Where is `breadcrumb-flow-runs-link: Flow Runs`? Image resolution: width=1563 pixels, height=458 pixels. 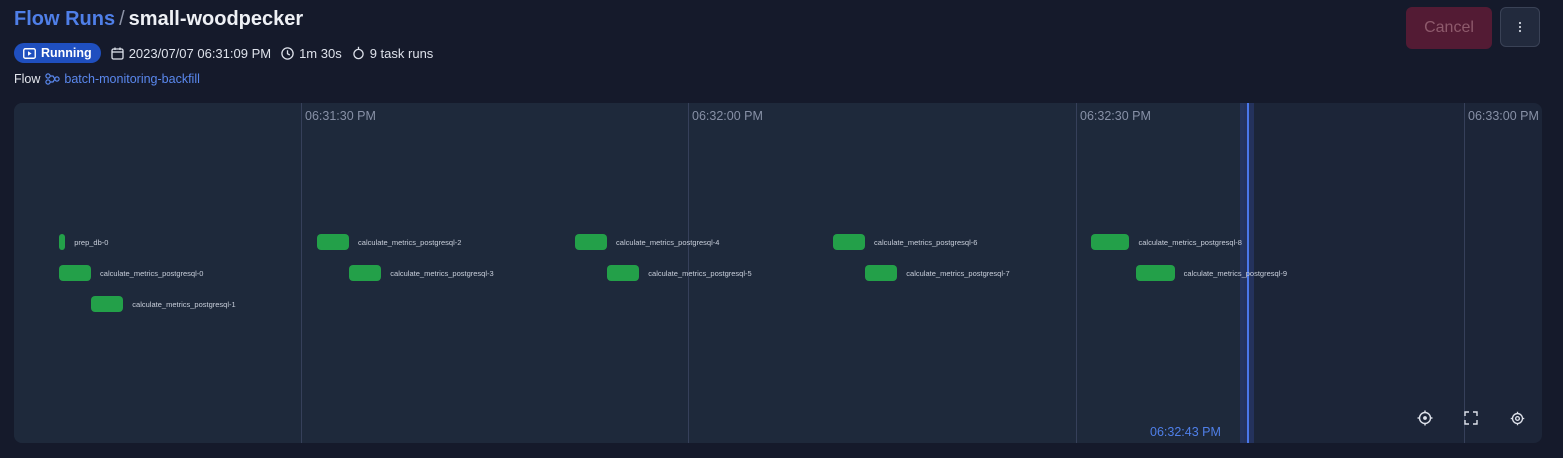
breadcrumb-flow-runs-link: Flow Runs is located at coordinates (64, 19).